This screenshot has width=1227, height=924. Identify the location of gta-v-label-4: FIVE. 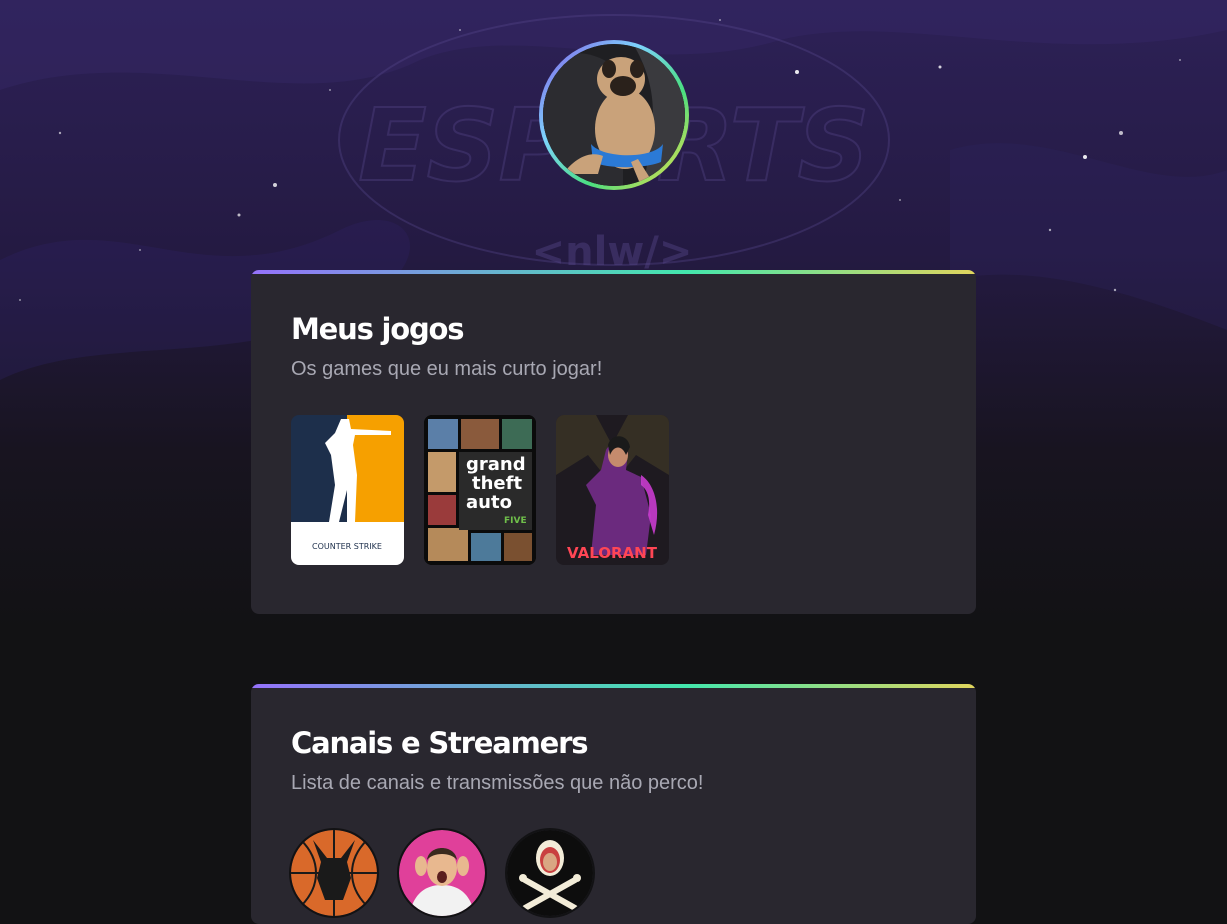
(515, 521).